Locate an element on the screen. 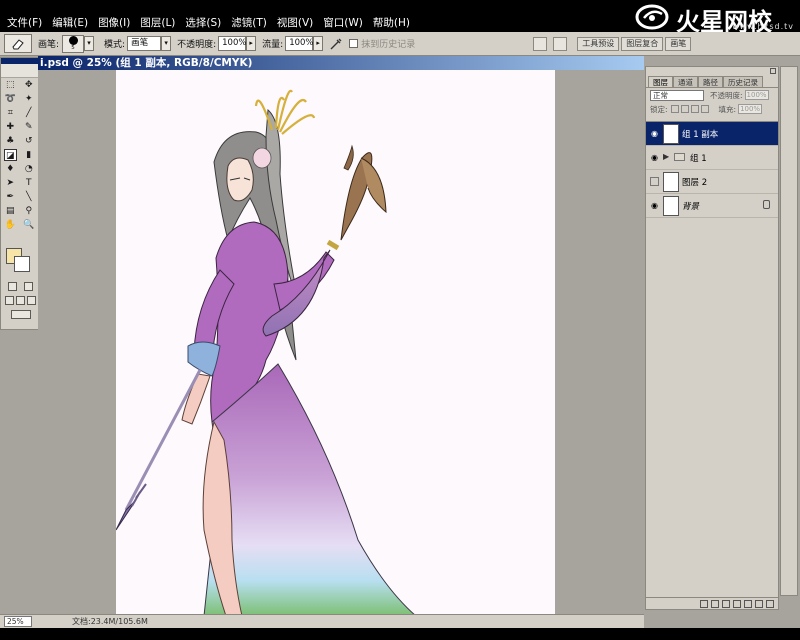 The image size is (800, 640). menu-filter: 滤镜(T) is located at coordinates (249, 15).